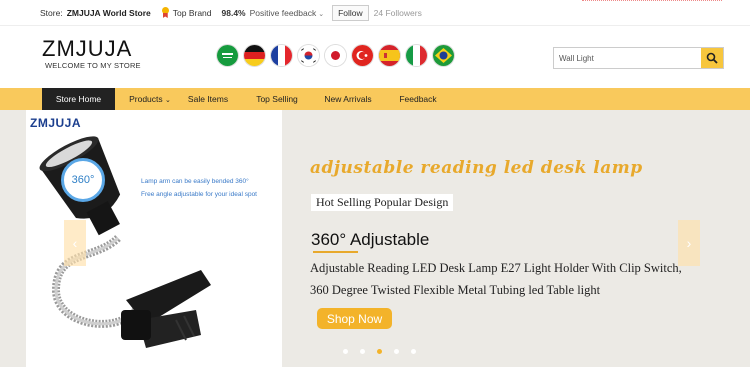  I want to click on nav-products: Products ⌄, so click(150, 99).